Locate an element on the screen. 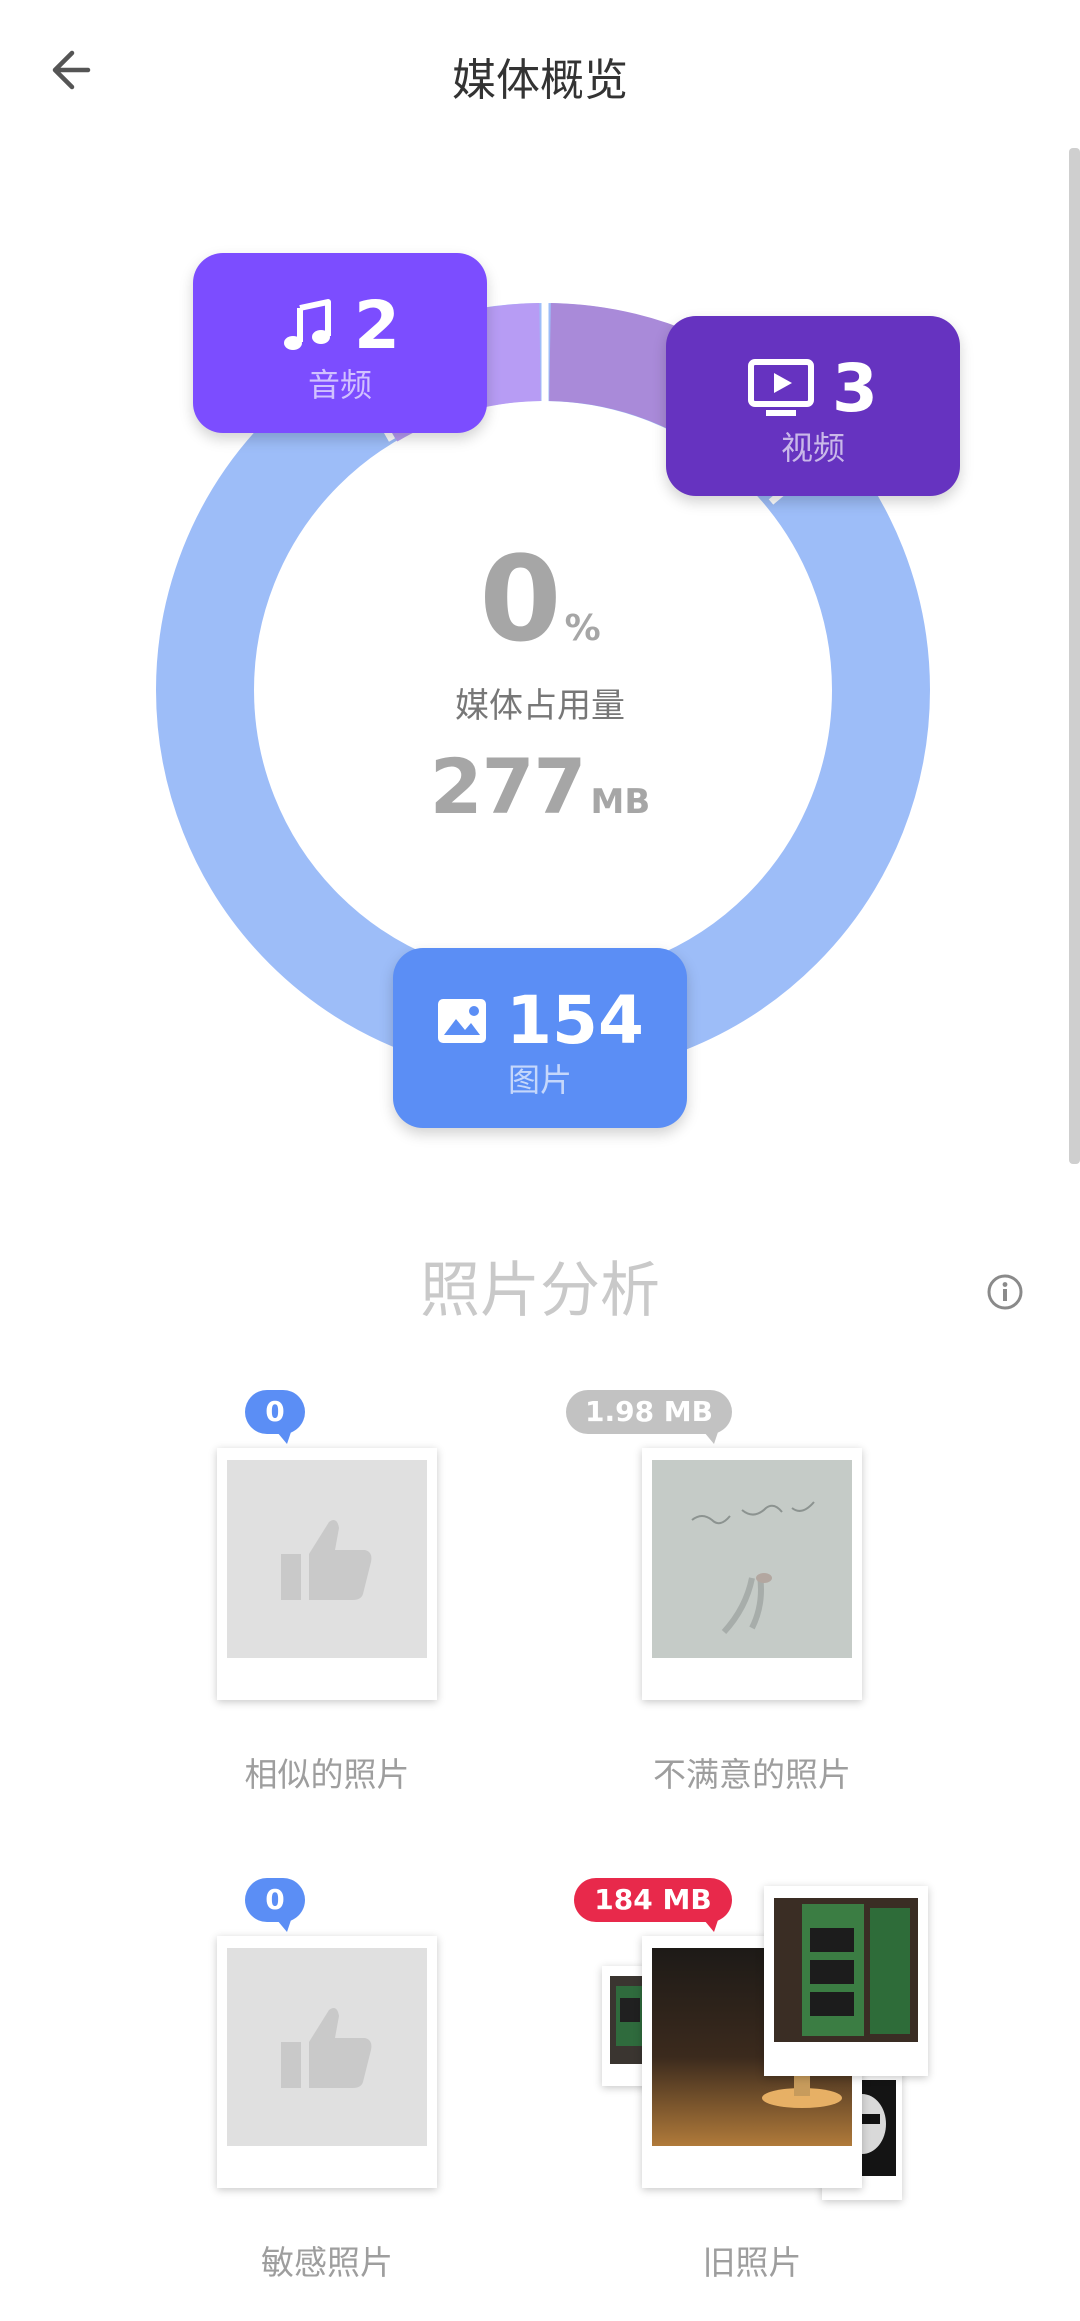  old-photo-front-right is located at coordinates (846, 1981).